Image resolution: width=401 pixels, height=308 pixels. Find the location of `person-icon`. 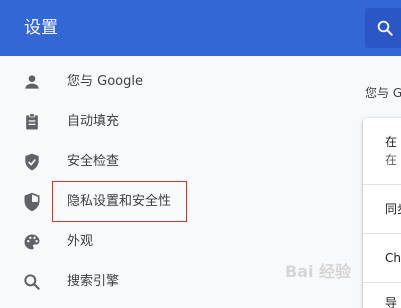

person-icon is located at coordinates (32, 82).